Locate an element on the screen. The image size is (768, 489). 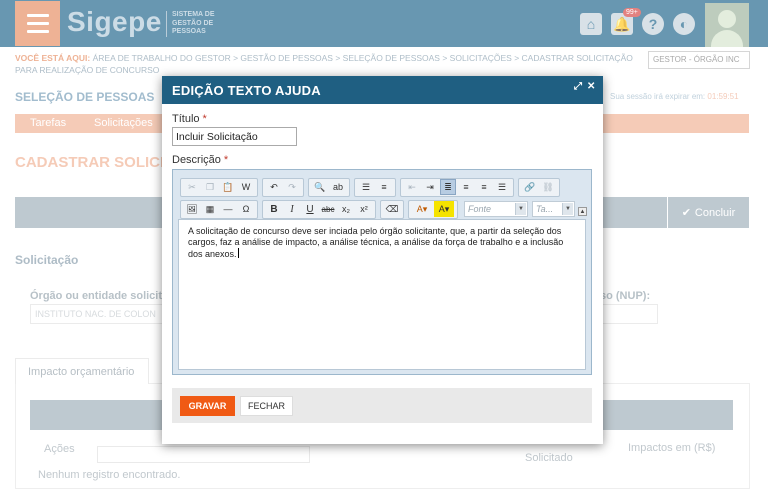
align-right-icon: ≡ is located at coordinates (484, 187).